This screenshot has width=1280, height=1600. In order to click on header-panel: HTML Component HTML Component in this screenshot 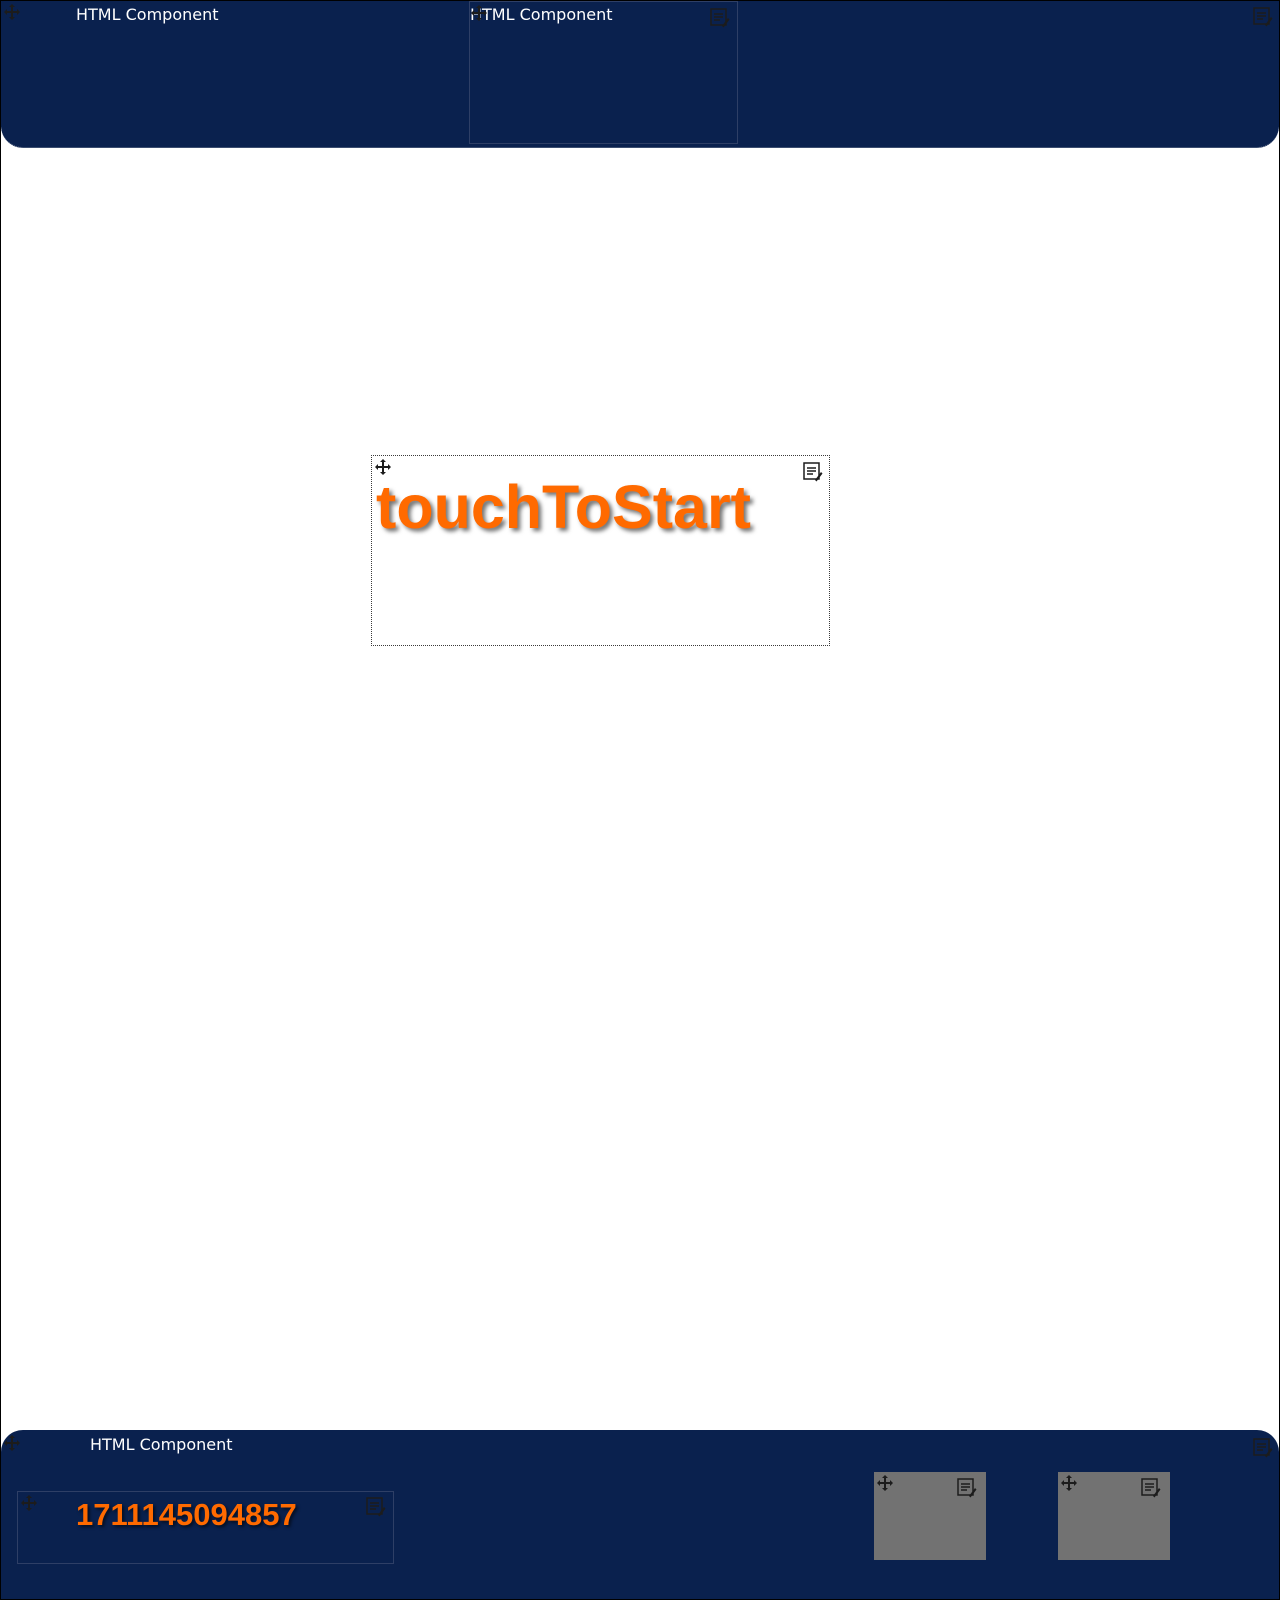, I will do `click(640, 74)`.